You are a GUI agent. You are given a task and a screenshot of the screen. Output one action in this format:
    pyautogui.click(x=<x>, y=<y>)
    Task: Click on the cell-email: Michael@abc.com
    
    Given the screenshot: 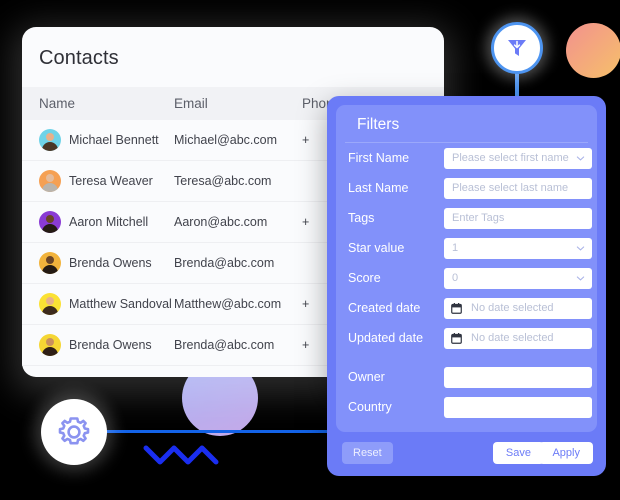 What is the action you would take?
    pyautogui.click(x=226, y=140)
    